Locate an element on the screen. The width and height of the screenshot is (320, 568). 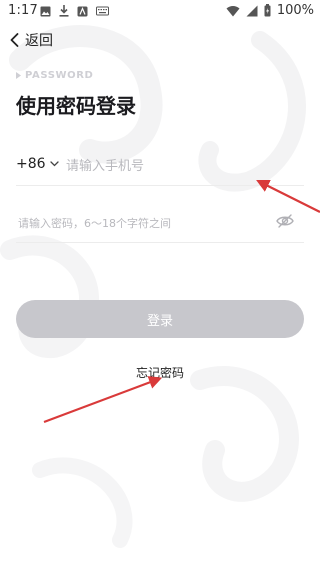
status-bar: 1:17 100% is located at coordinates (160, 12).